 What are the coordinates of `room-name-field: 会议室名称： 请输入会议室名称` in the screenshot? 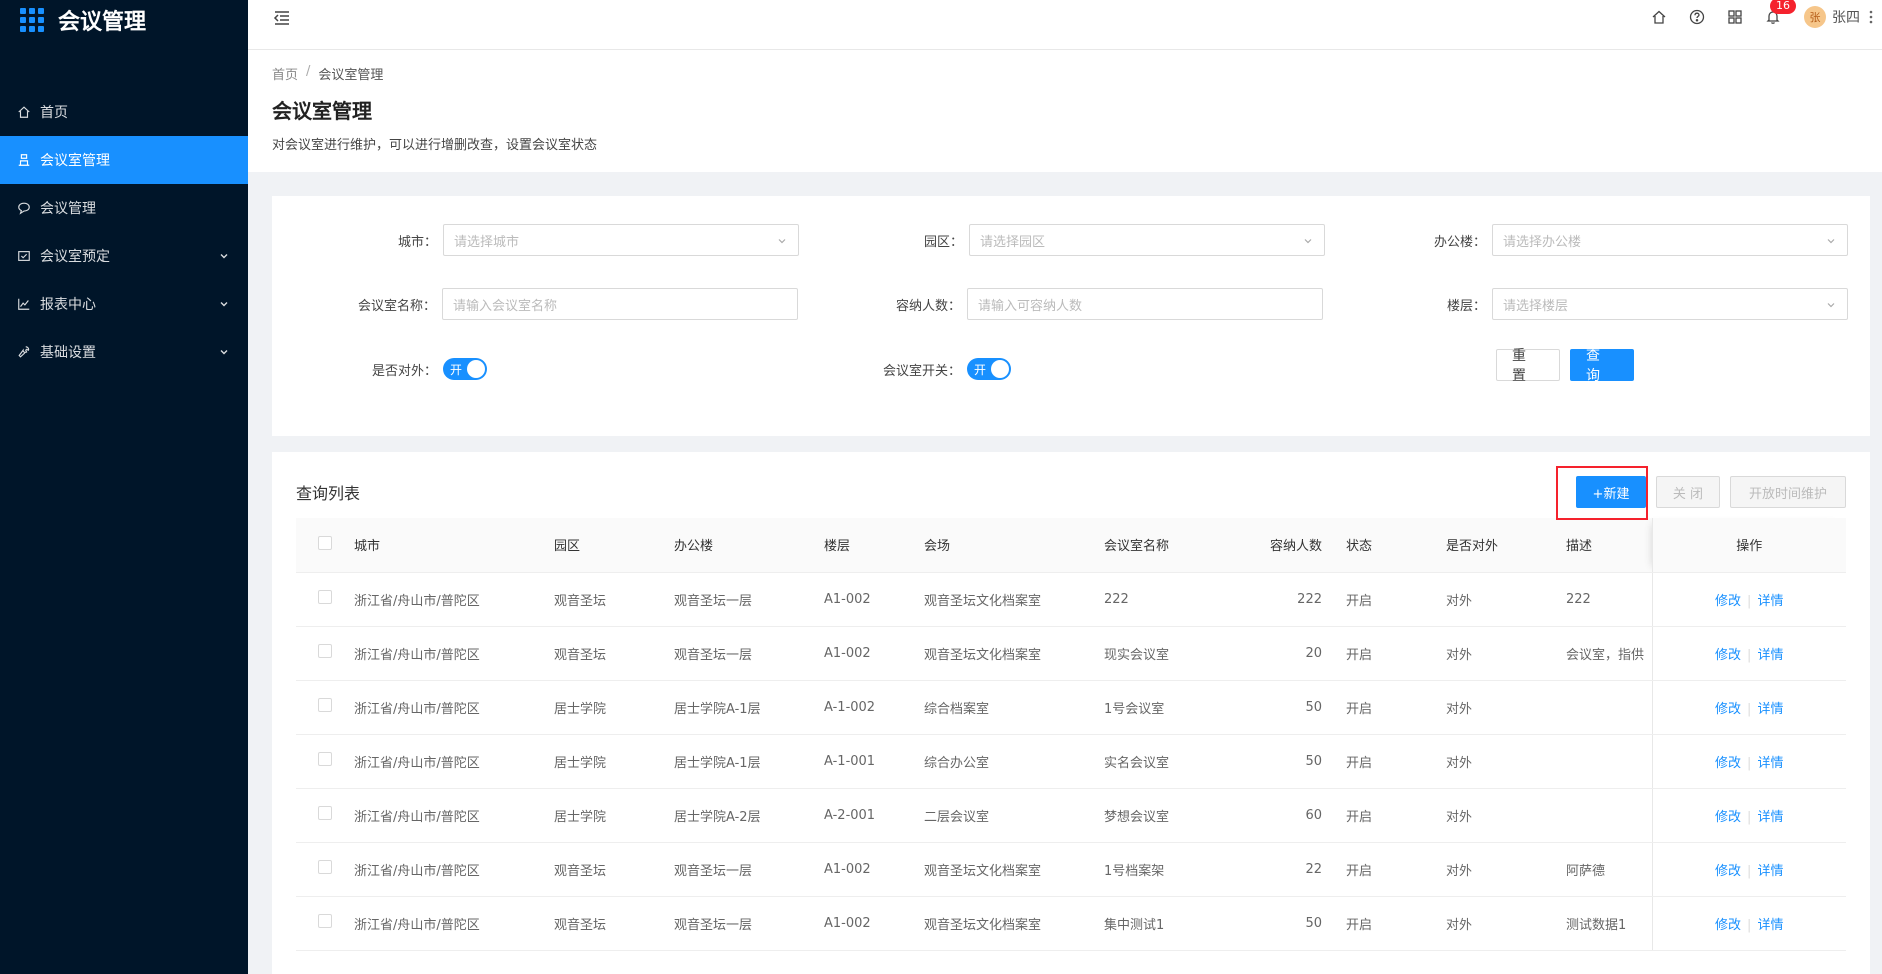 It's located at (578, 304).